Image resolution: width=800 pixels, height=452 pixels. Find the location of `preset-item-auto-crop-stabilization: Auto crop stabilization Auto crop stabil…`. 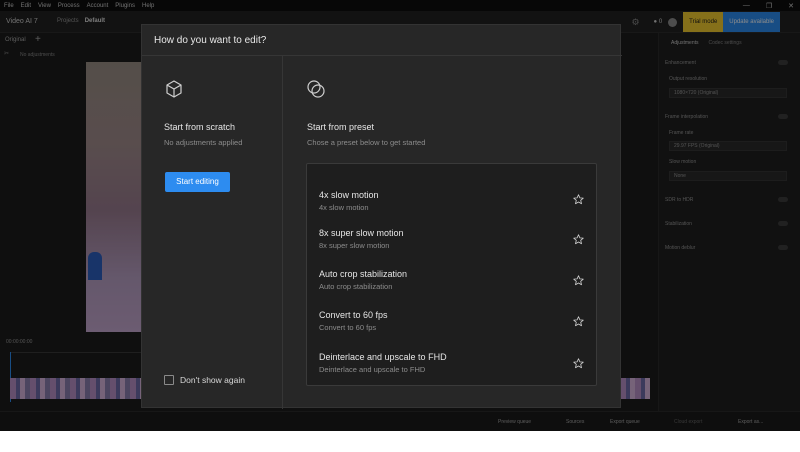

preset-item-auto-crop-stabilization: Auto crop stabilization Auto crop stabil… is located at coordinates (452, 287).